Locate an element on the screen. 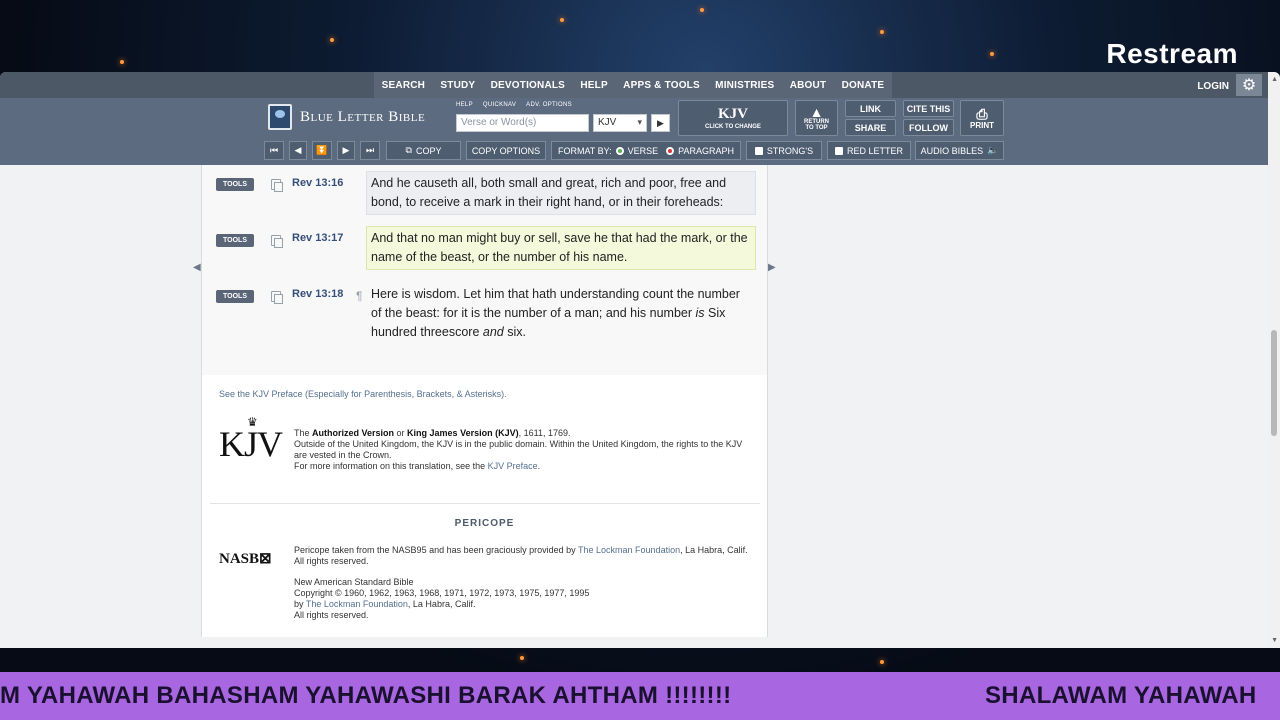 This screenshot has height=720, width=1280. quicknav-link: QUICKNAV is located at coordinates (499, 105).